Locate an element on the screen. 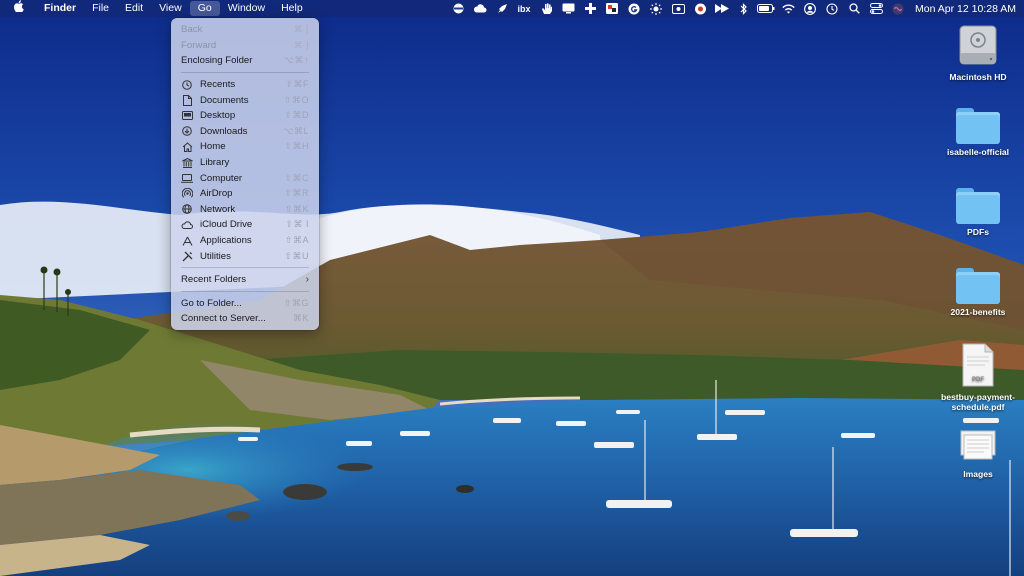  desktop-icon-isabelle-official: isabelle-official is located at coordinates (978, 132).